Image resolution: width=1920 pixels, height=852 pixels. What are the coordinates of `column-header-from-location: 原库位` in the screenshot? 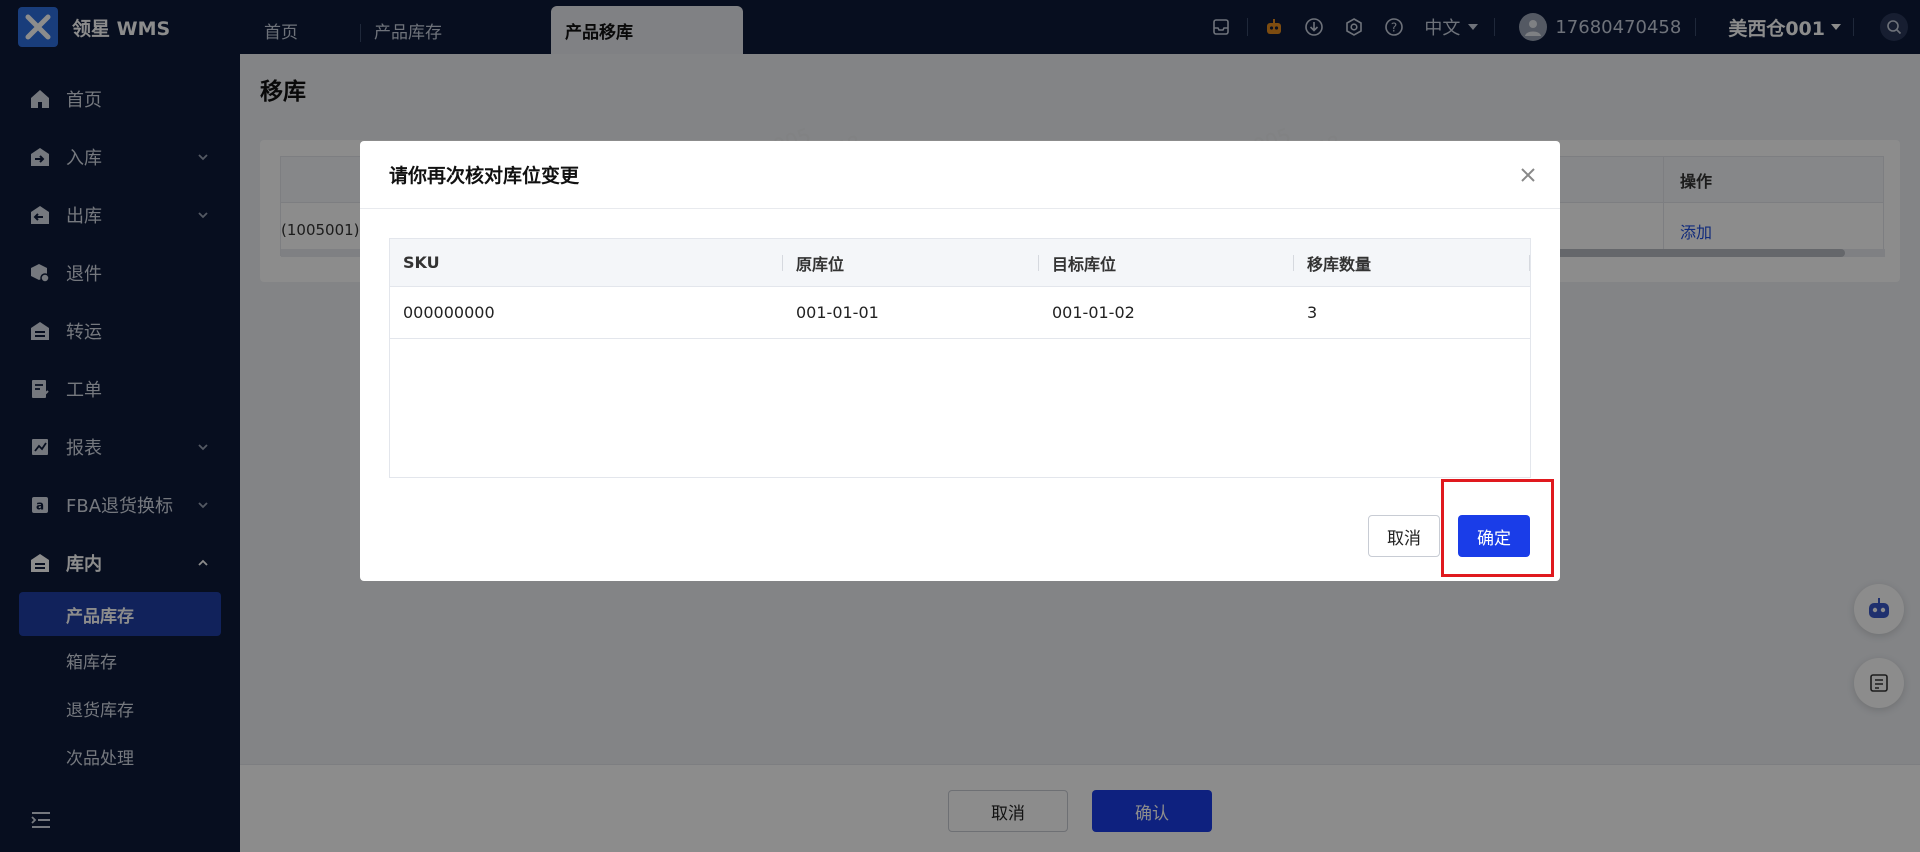 It's located at (911, 262).